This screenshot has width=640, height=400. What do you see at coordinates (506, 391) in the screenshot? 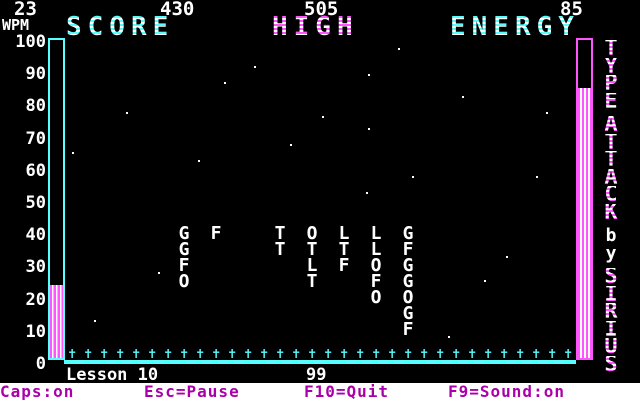
I see `sound-hint: F9=Sound:on` at bounding box center [506, 391].